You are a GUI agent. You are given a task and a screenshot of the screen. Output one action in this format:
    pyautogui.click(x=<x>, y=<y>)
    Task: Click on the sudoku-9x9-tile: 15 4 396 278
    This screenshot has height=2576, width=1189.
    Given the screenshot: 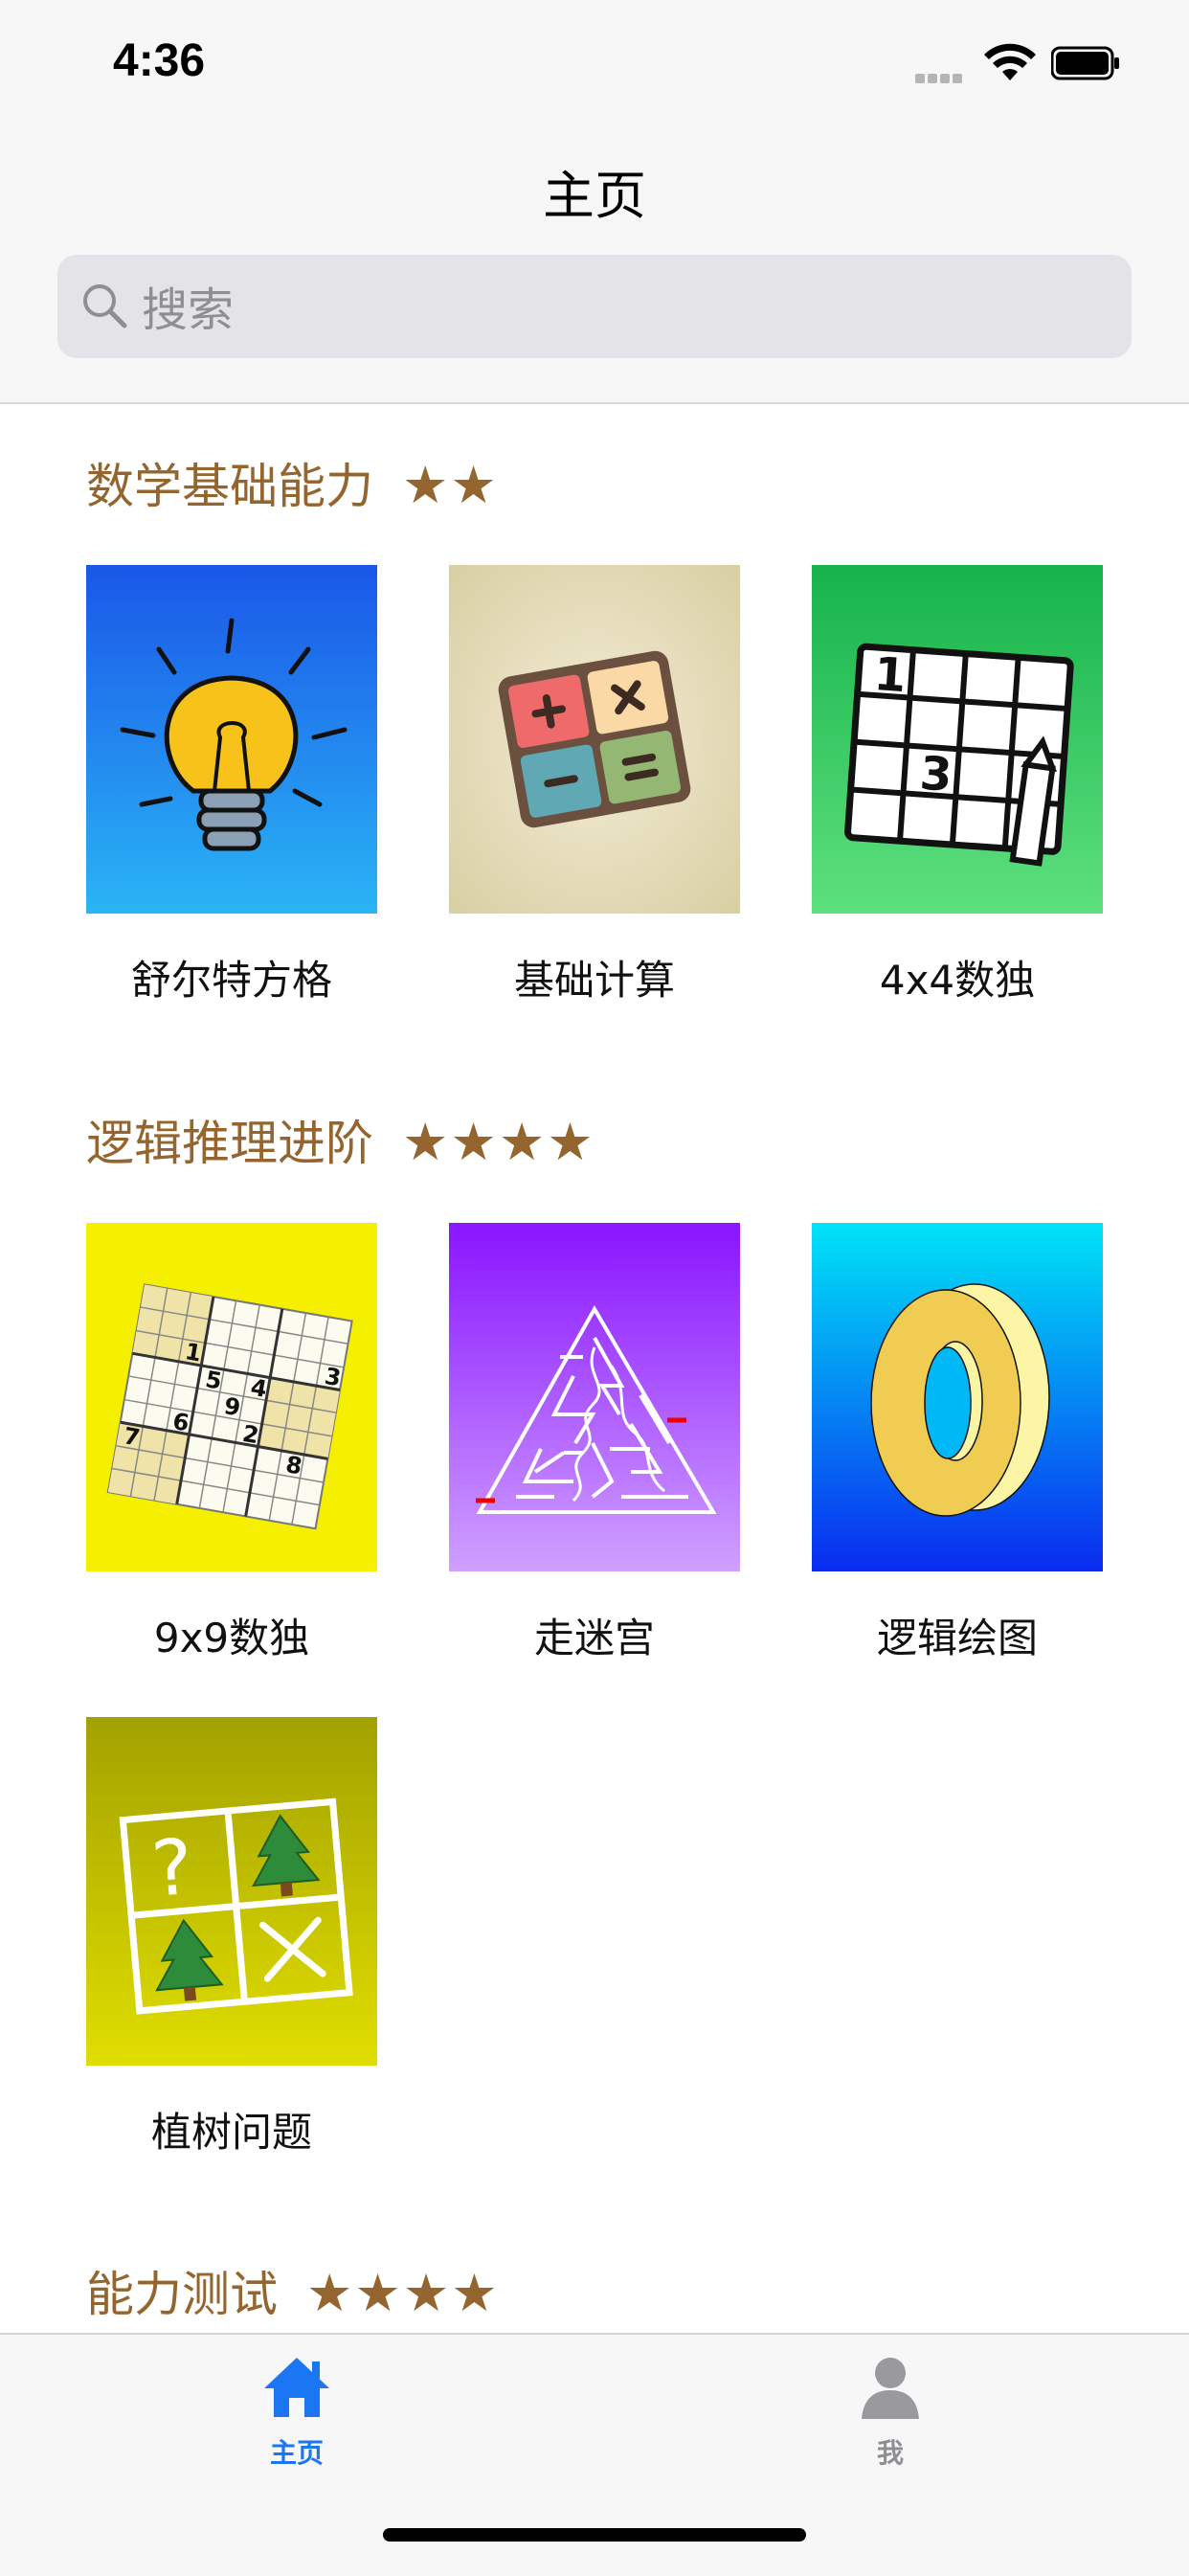 What is the action you would take?
    pyautogui.click(x=231, y=1397)
    